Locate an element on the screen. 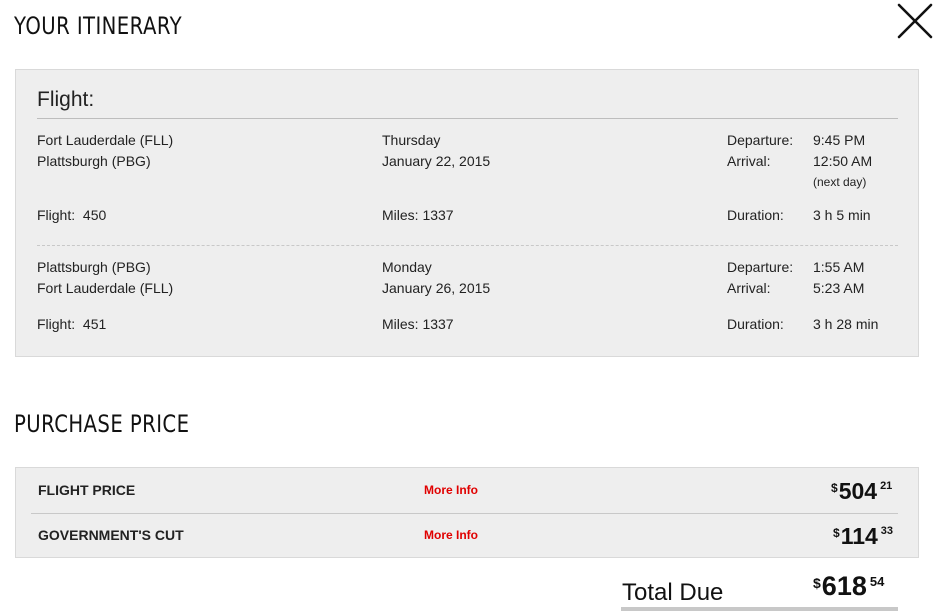  leg1-duration-label: Duration: is located at coordinates (755, 215).